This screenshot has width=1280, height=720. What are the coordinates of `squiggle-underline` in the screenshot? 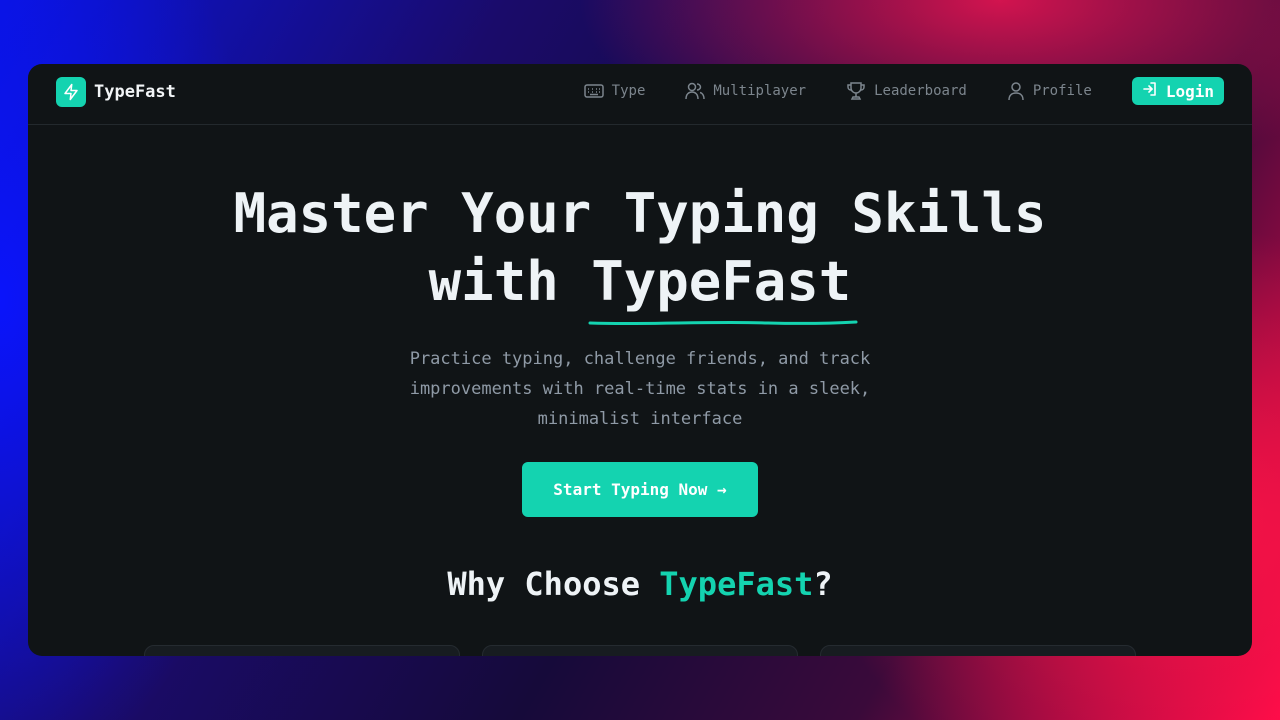 It's located at (723, 323).